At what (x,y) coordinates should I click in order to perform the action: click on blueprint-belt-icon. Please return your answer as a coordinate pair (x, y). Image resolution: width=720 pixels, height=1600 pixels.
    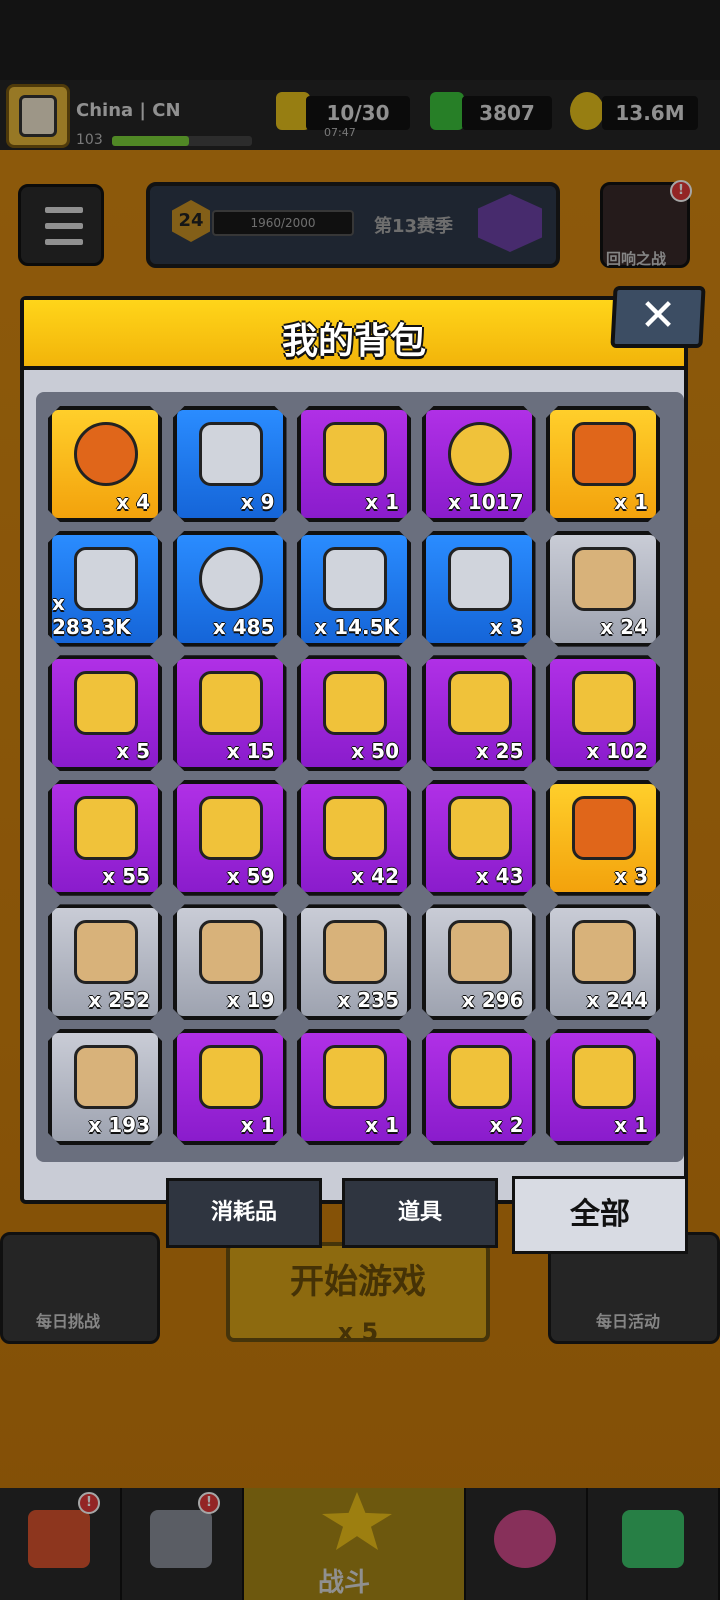
    Looking at the image, I should click on (480, 952).